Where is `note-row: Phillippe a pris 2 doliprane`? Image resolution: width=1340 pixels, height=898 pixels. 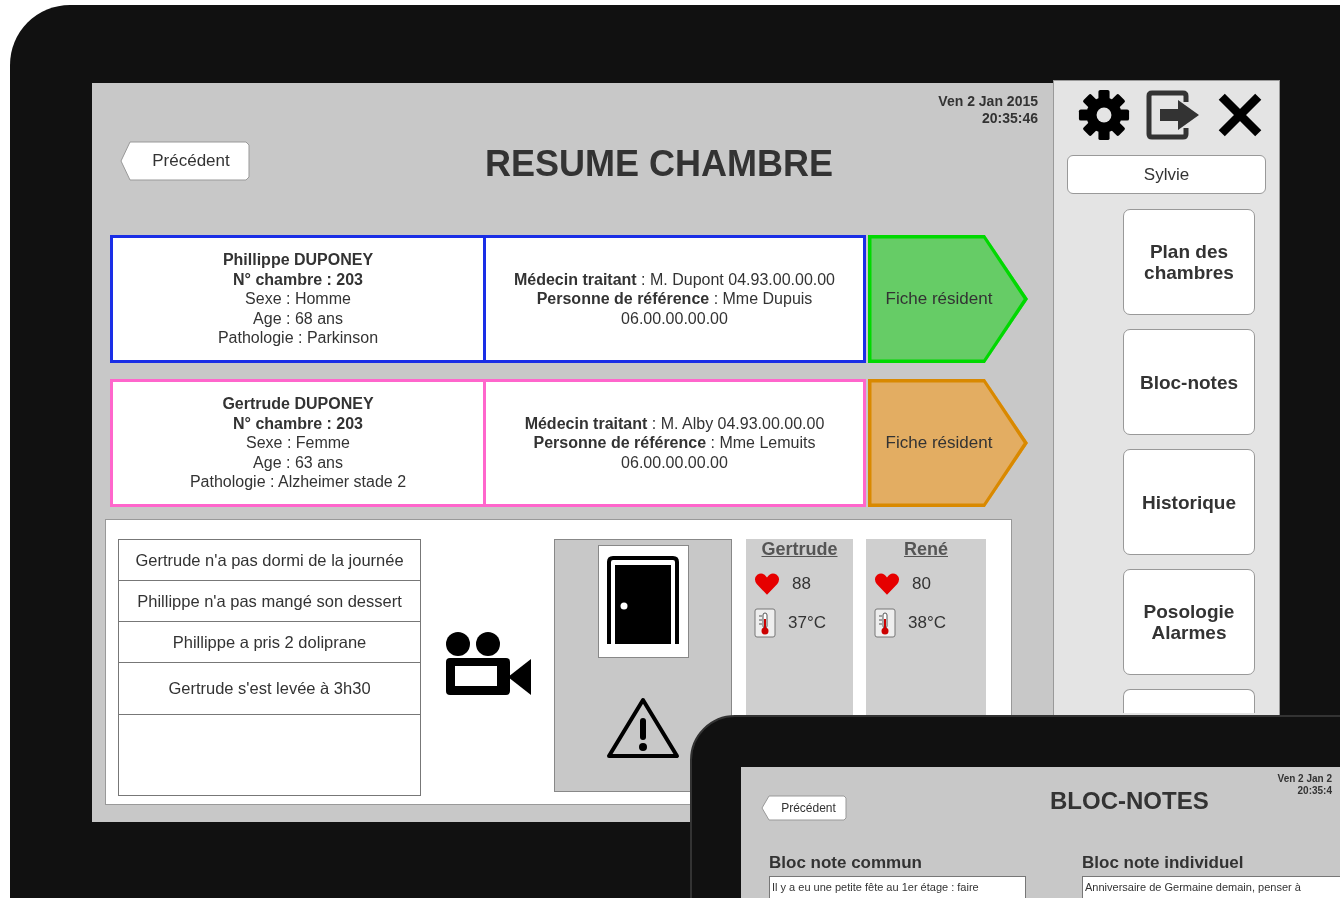 note-row: Phillippe a pris 2 doliprane is located at coordinates (269, 642).